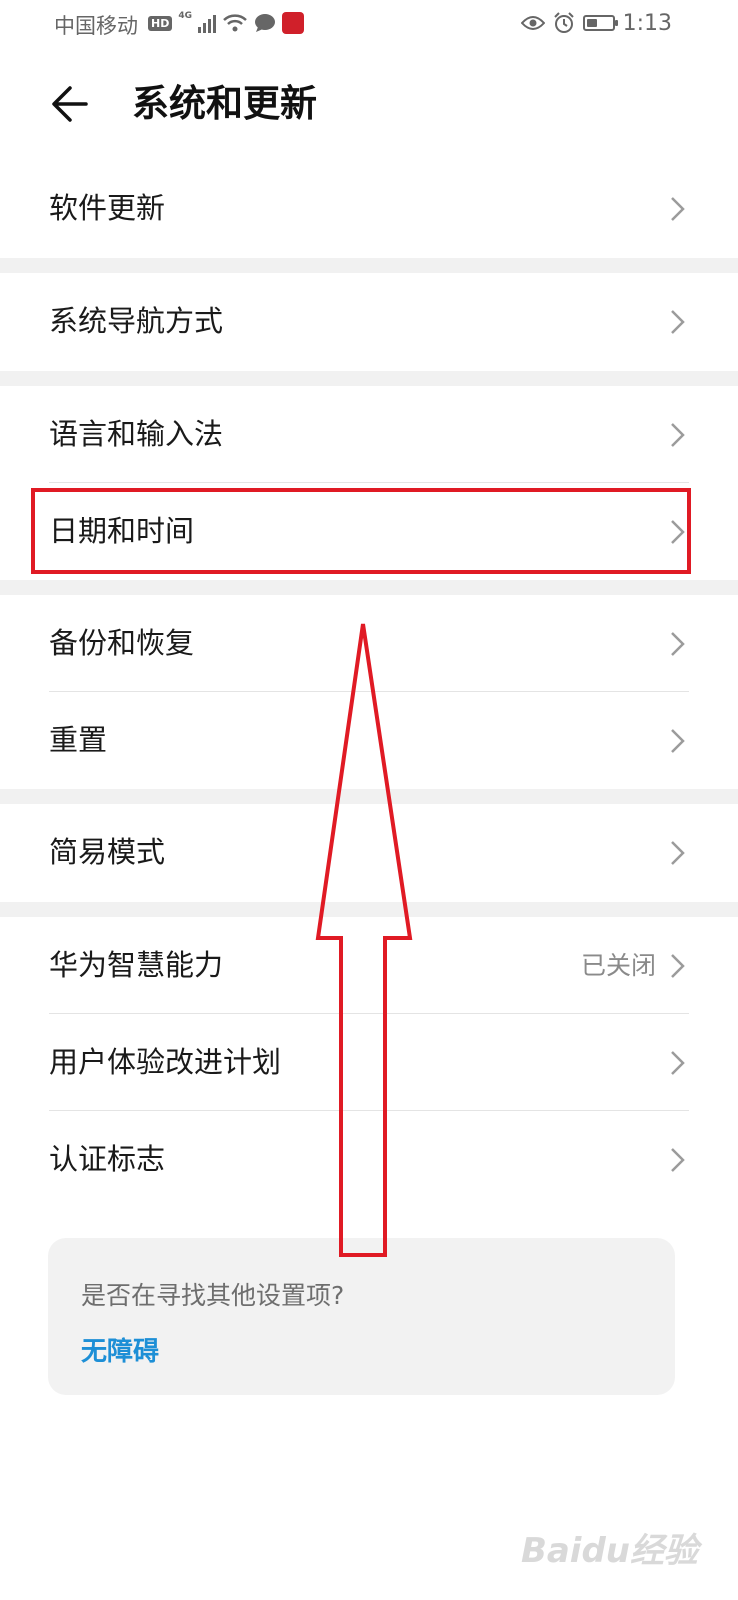 Image resolution: width=738 pixels, height=1600 pixels. Describe the element at coordinates (122, 643) in the screenshot. I see `menu-item-label: 备份和恢复` at that location.